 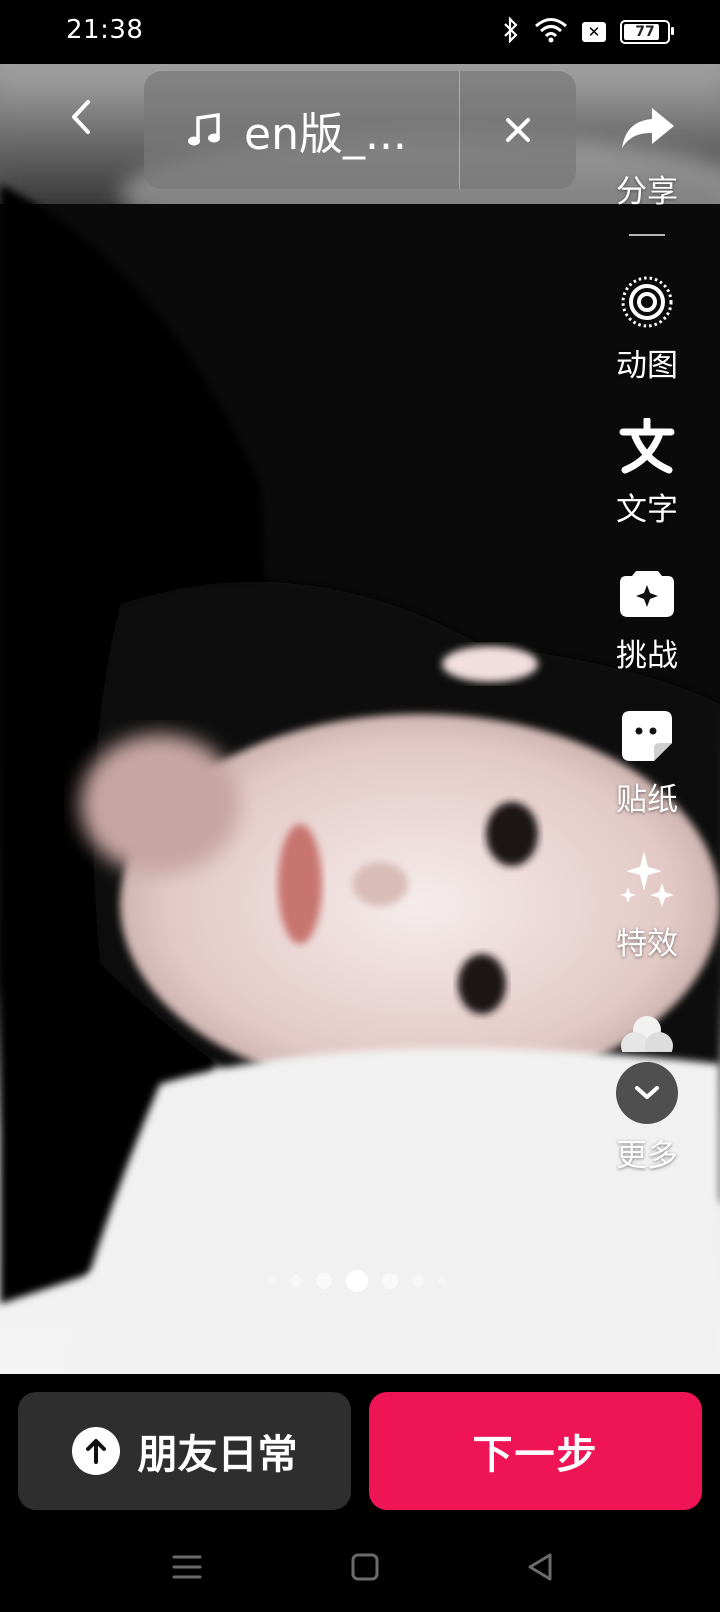 I want to click on text-icon, so click(x=647, y=446).